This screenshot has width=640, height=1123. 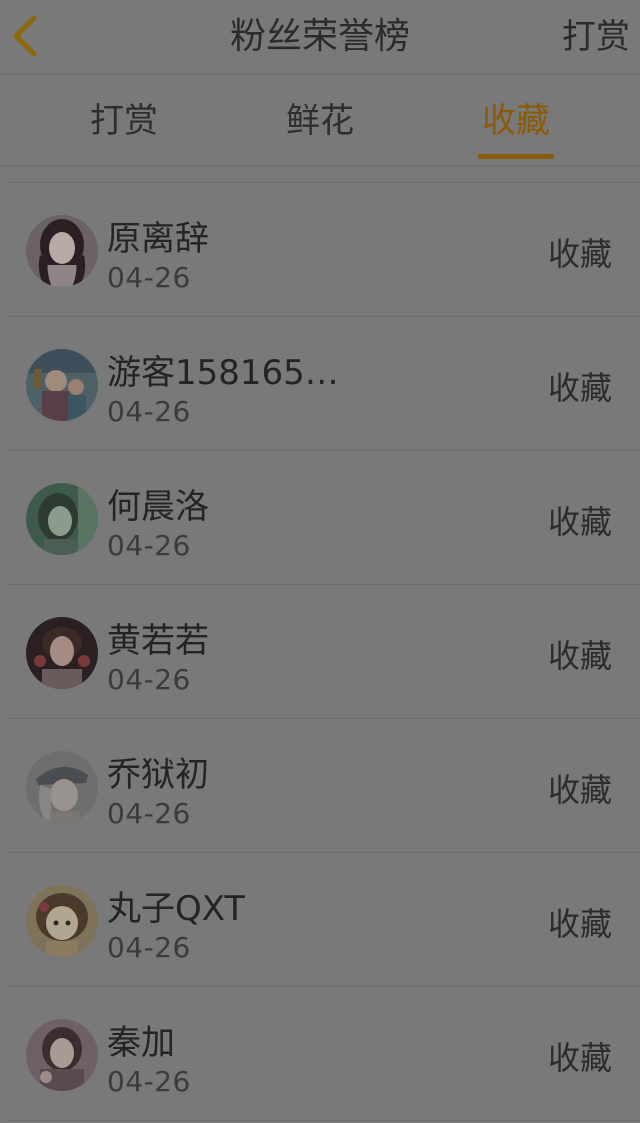 What do you see at coordinates (516, 120) in the screenshot?
I see `tab-favorites: 收藏` at bounding box center [516, 120].